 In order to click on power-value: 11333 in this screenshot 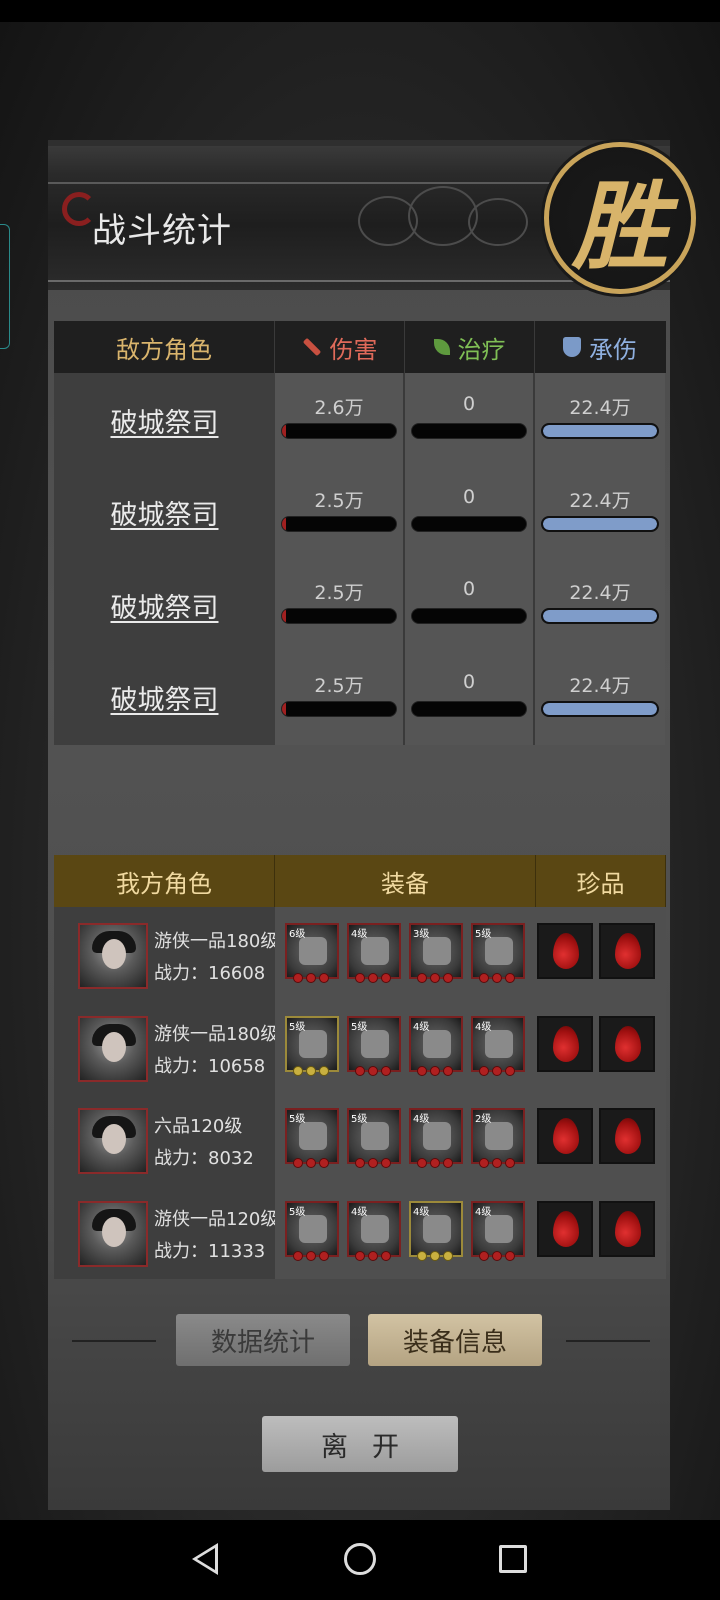, I will do `click(237, 1251)`.